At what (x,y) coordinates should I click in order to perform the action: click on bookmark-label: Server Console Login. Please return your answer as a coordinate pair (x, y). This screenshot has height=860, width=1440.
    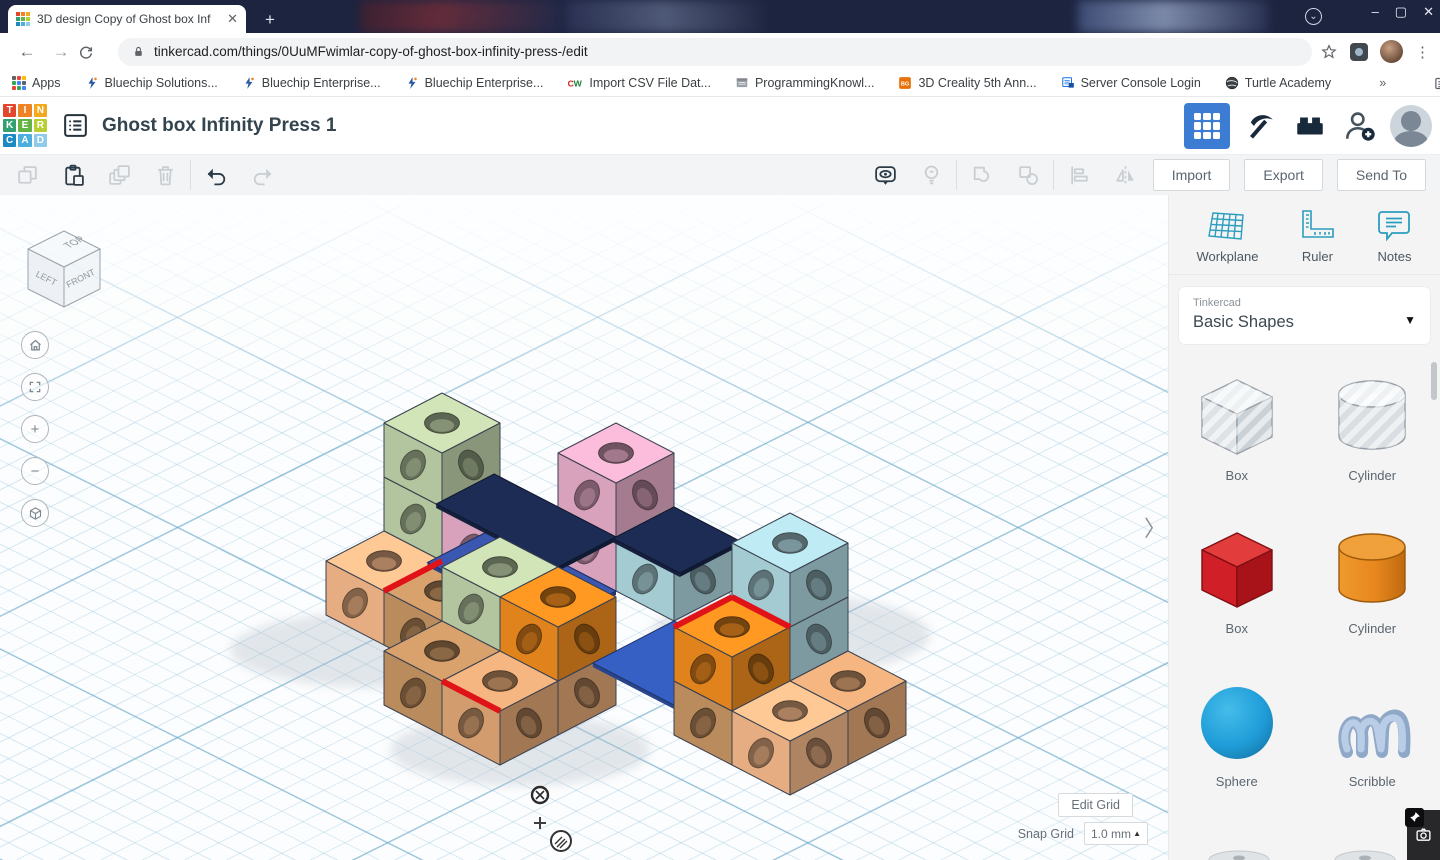
    Looking at the image, I should click on (1140, 83).